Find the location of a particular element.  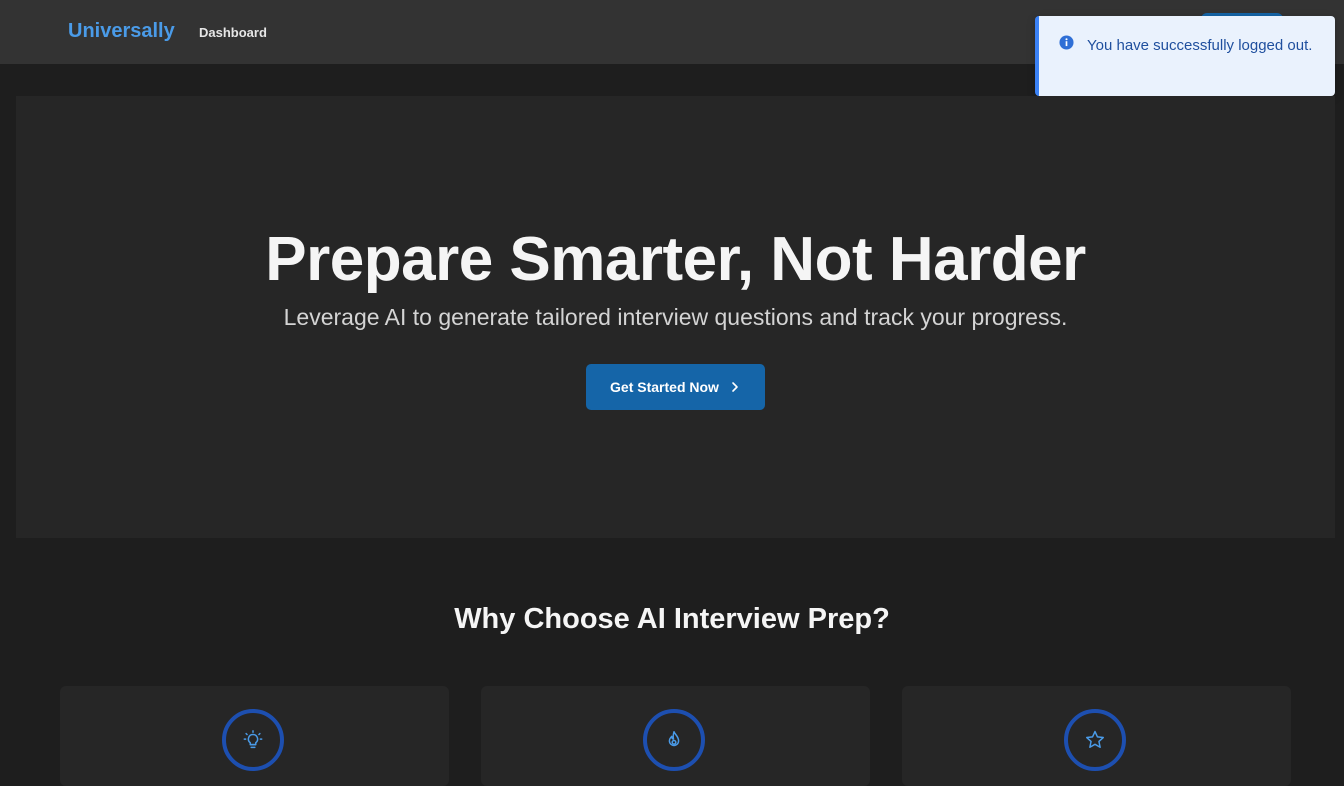

features-title: Why Choose AI Interview Prep? is located at coordinates (672, 619).